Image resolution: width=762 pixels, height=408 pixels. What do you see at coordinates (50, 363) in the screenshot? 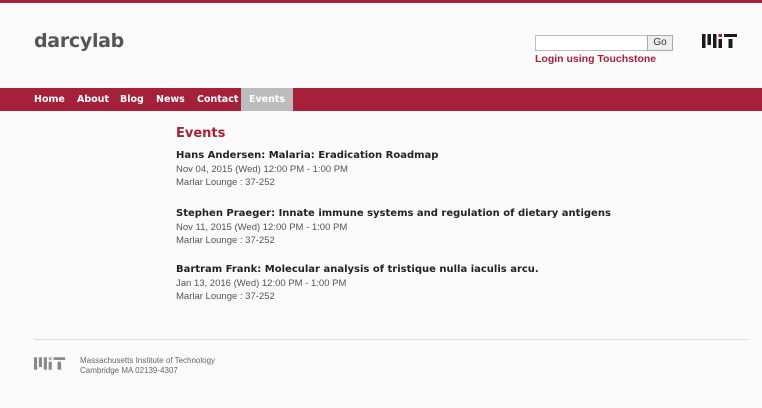
I see `mit-footer-logo-icon` at bounding box center [50, 363].